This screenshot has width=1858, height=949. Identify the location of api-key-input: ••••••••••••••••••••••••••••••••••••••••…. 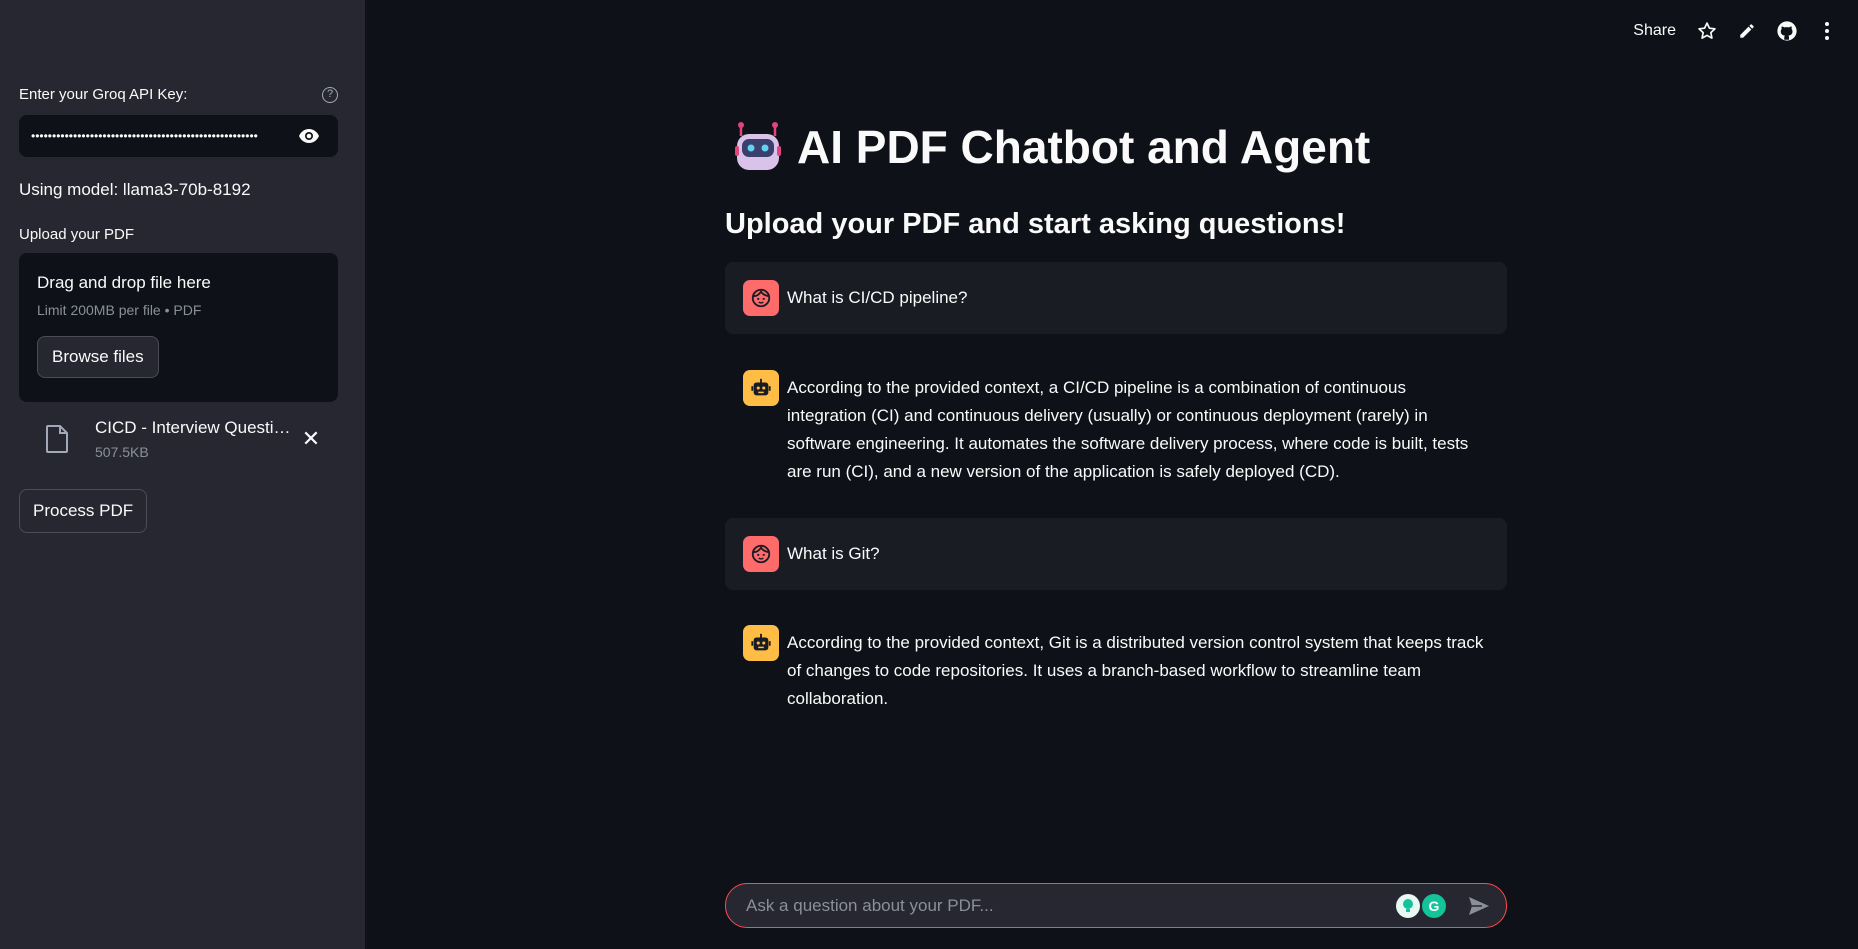
(178, 136).